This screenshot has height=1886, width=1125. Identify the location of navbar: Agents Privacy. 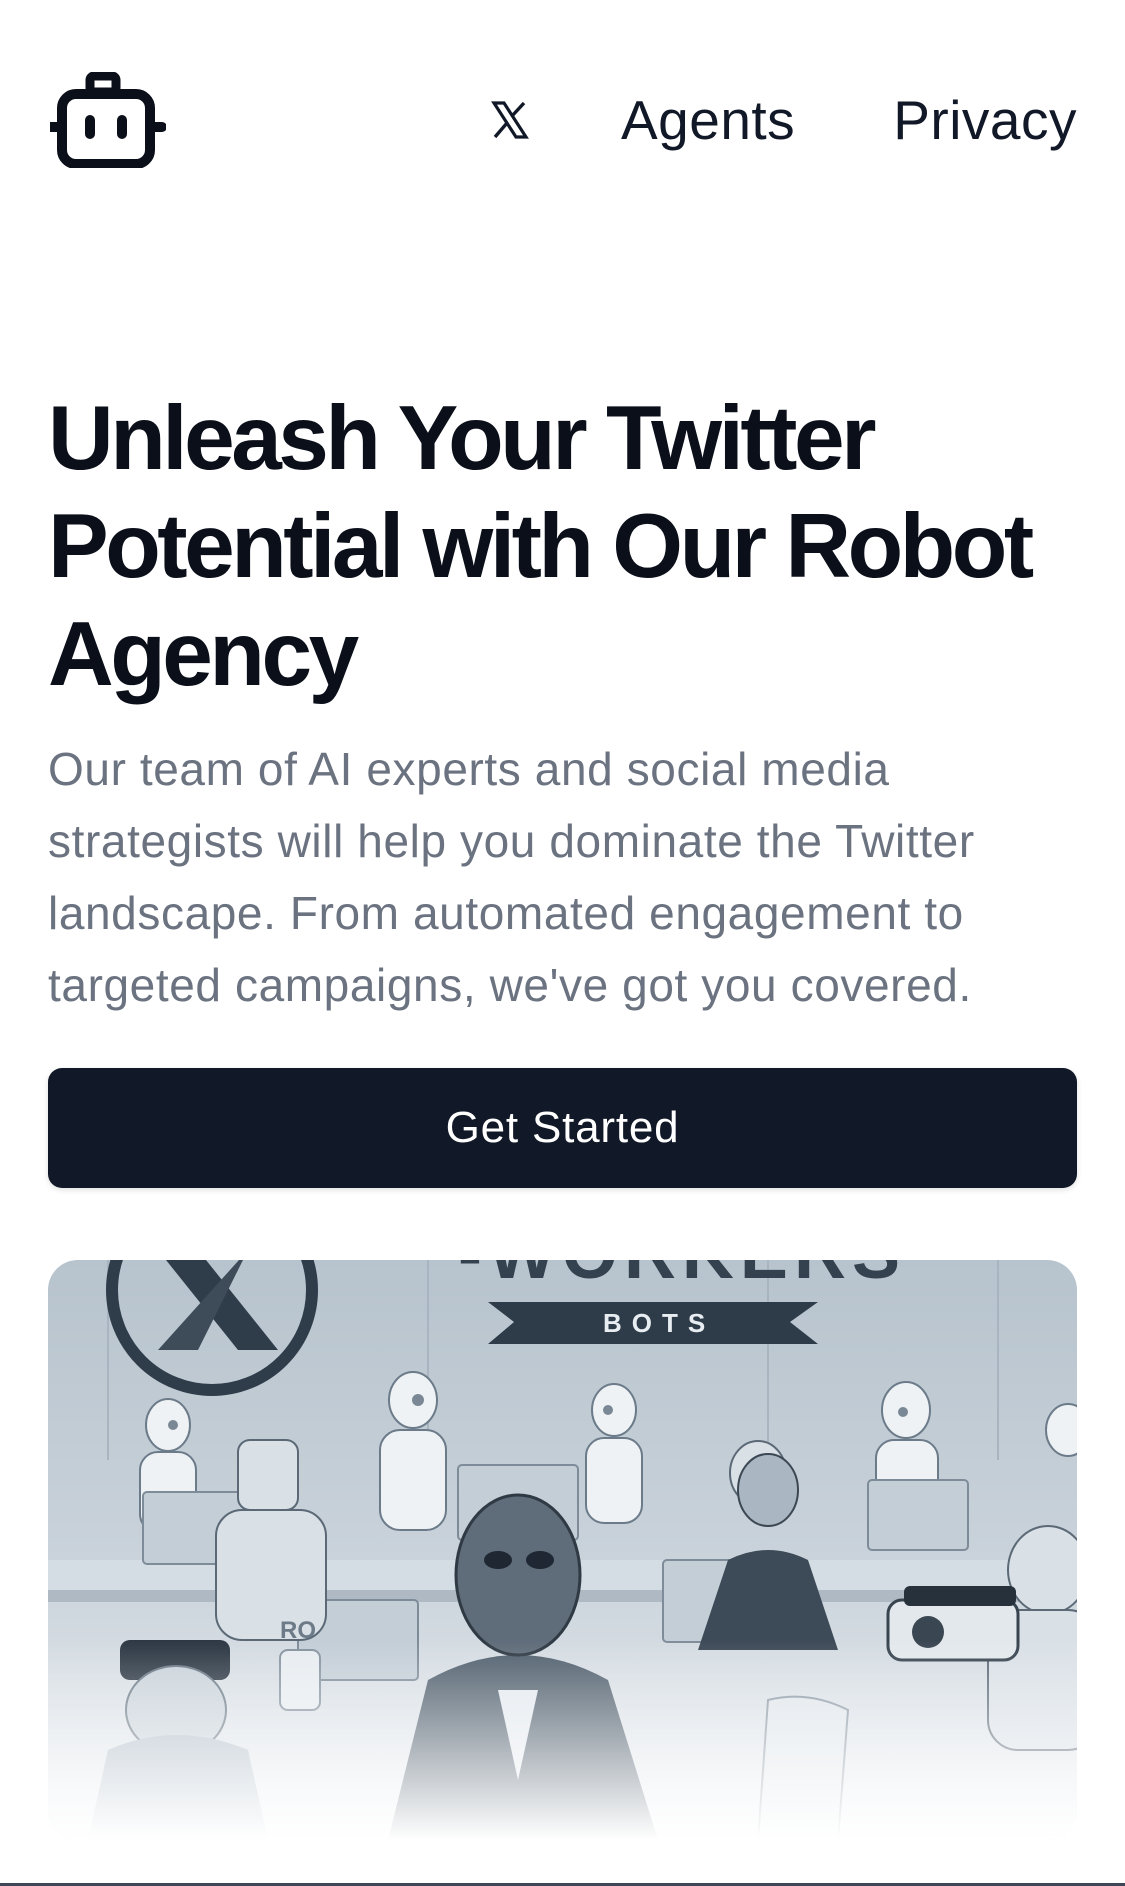
(562, 120).